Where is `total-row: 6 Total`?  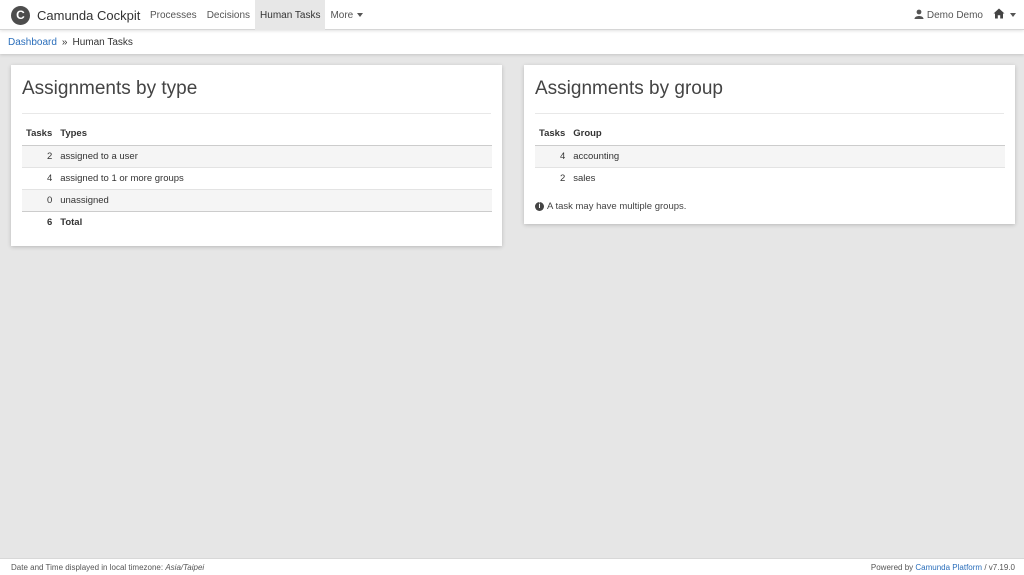
total-row: 6 Total is located at coordinates (257, 221).